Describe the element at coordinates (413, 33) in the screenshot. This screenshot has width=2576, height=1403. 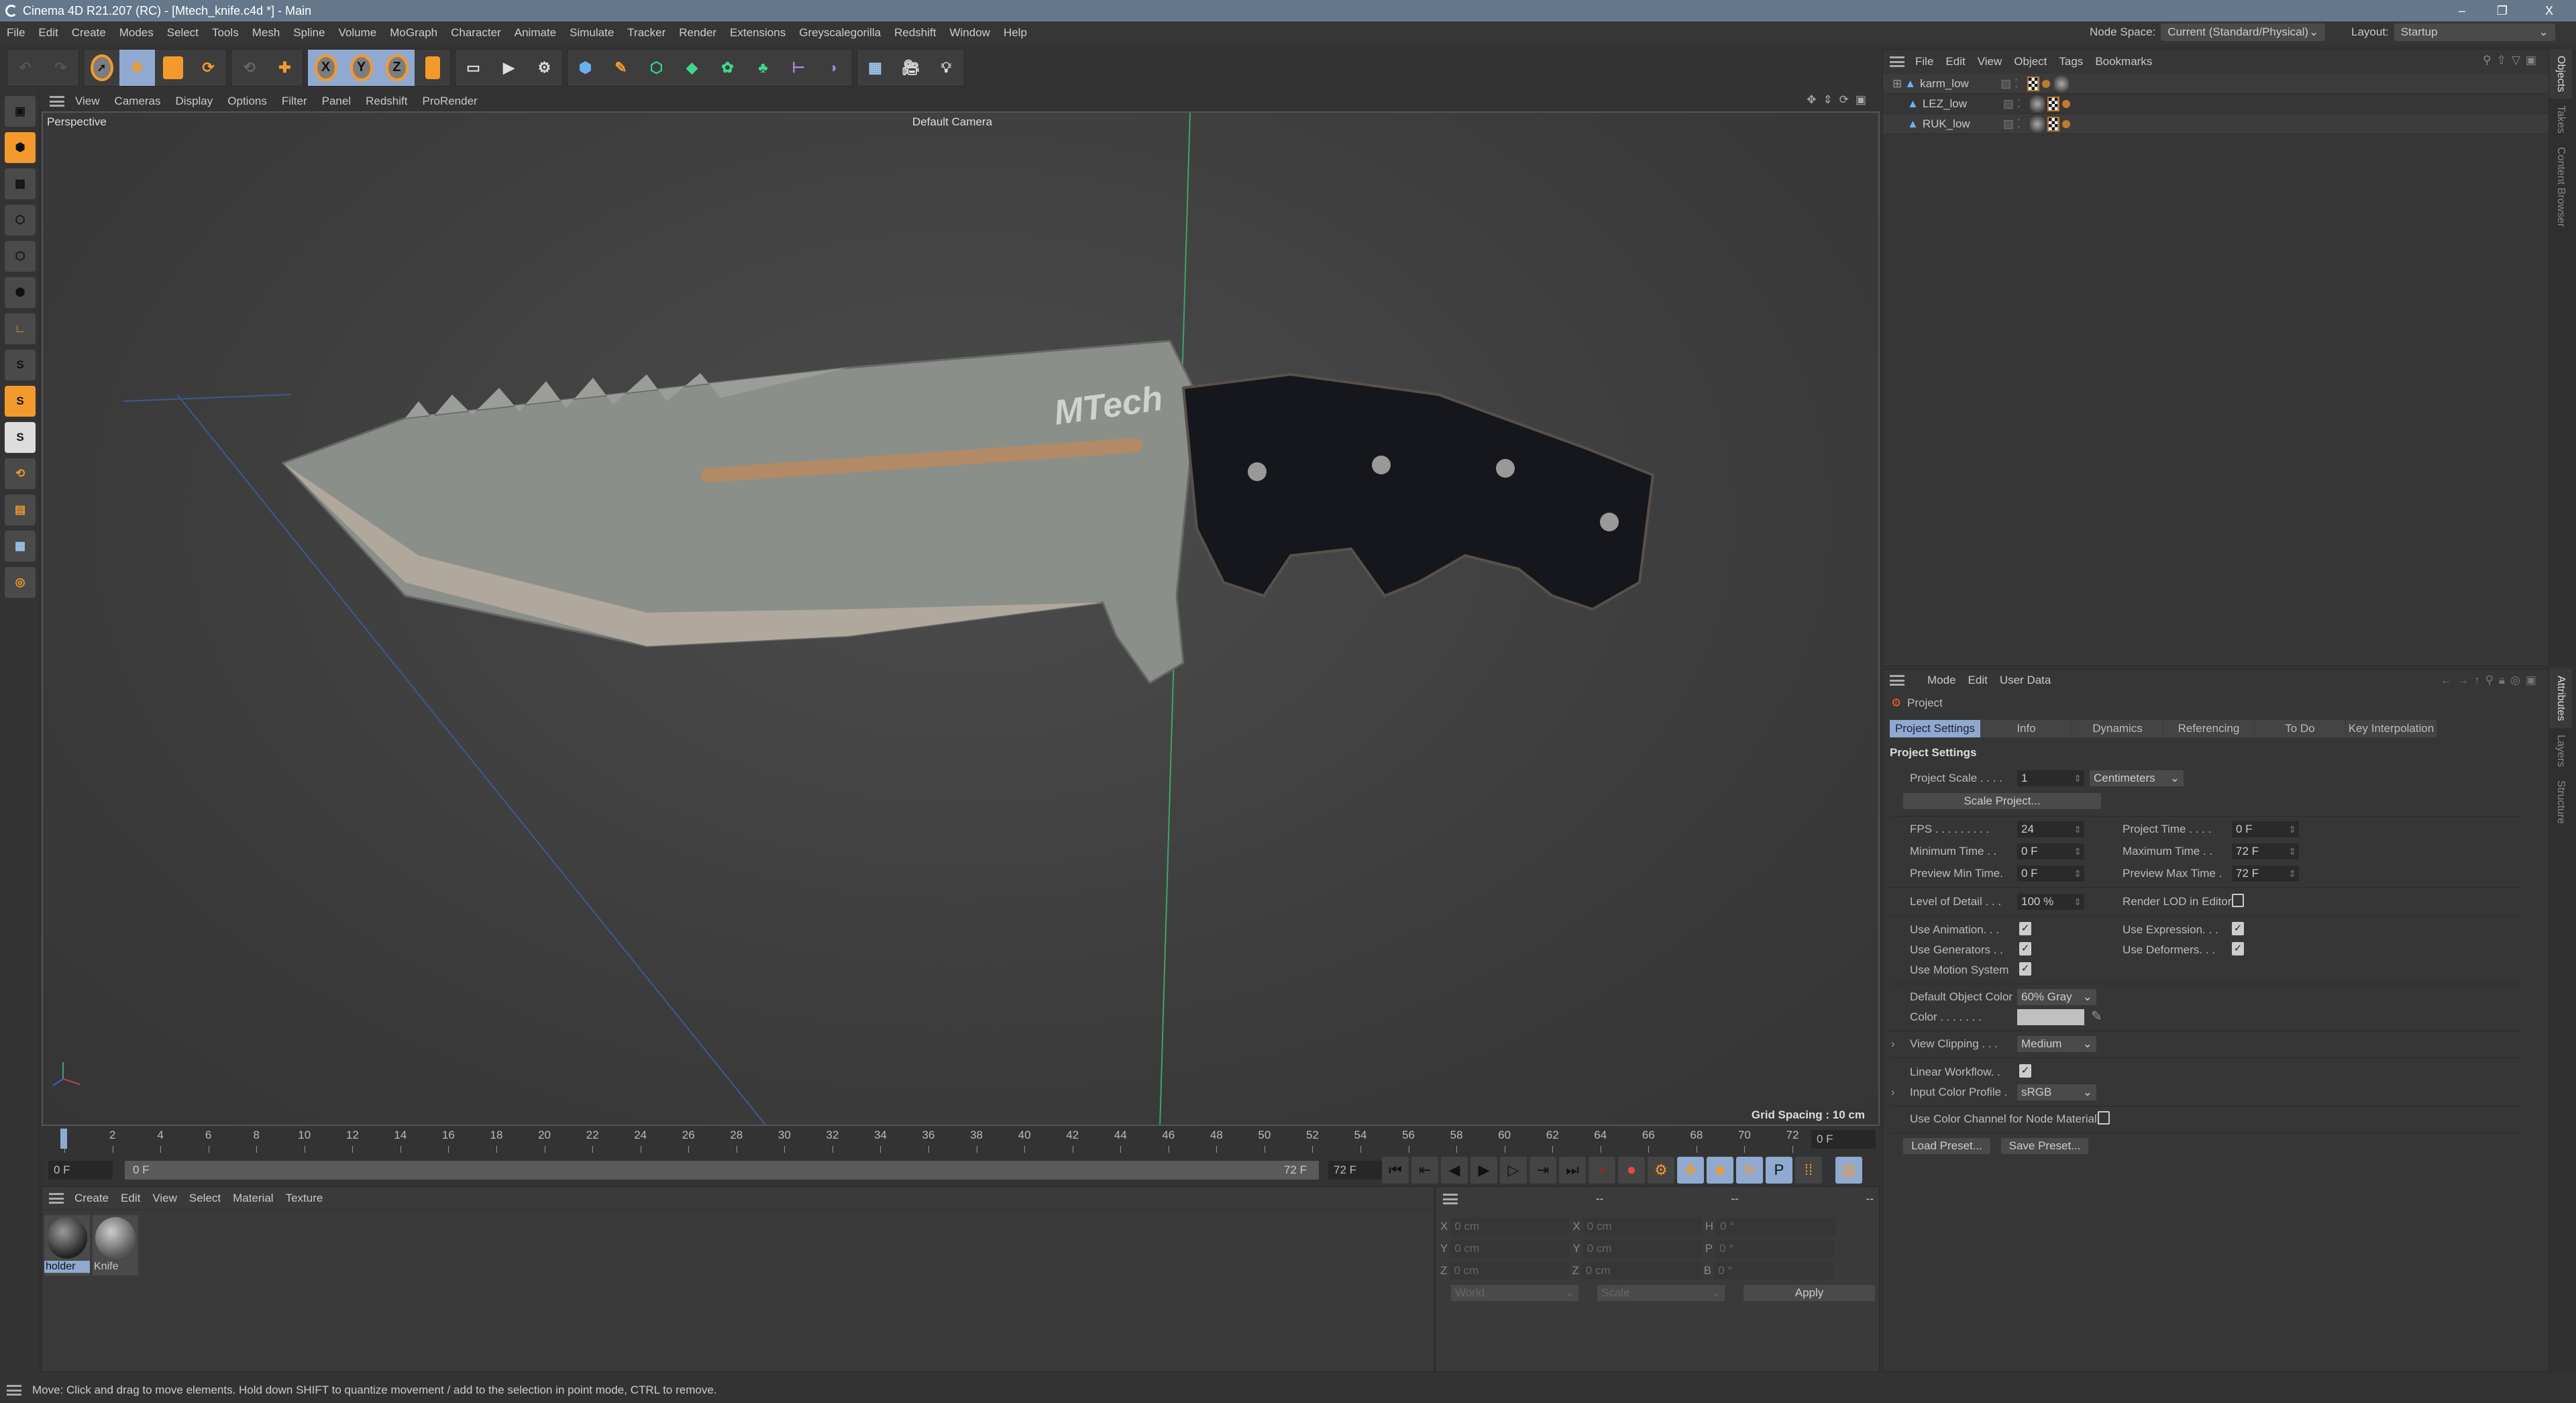
I see `menu-mograph: MoGraph` at that location.